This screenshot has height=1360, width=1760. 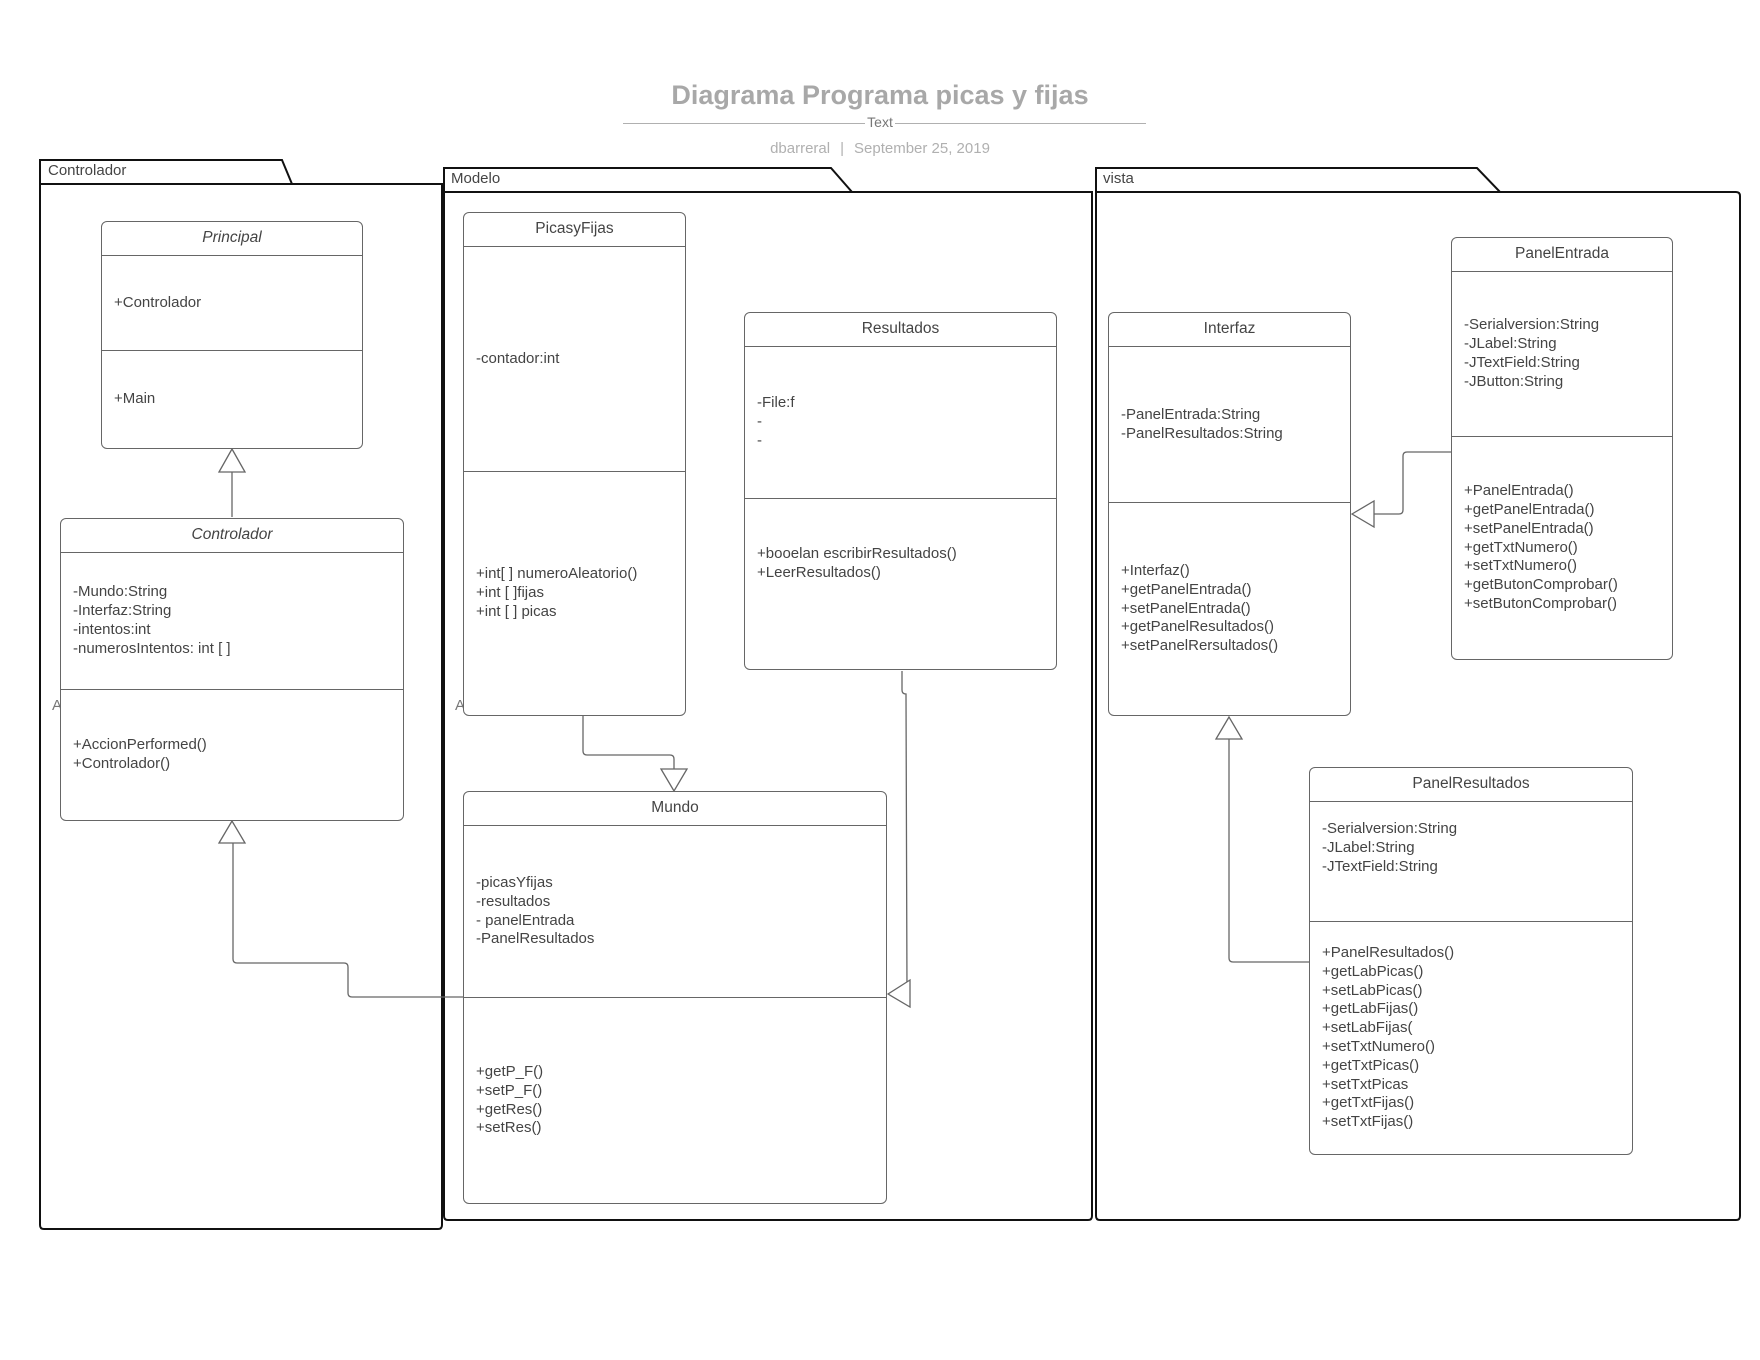 I want to click on package-label-vista: vista, so click(x=1118, y=178).